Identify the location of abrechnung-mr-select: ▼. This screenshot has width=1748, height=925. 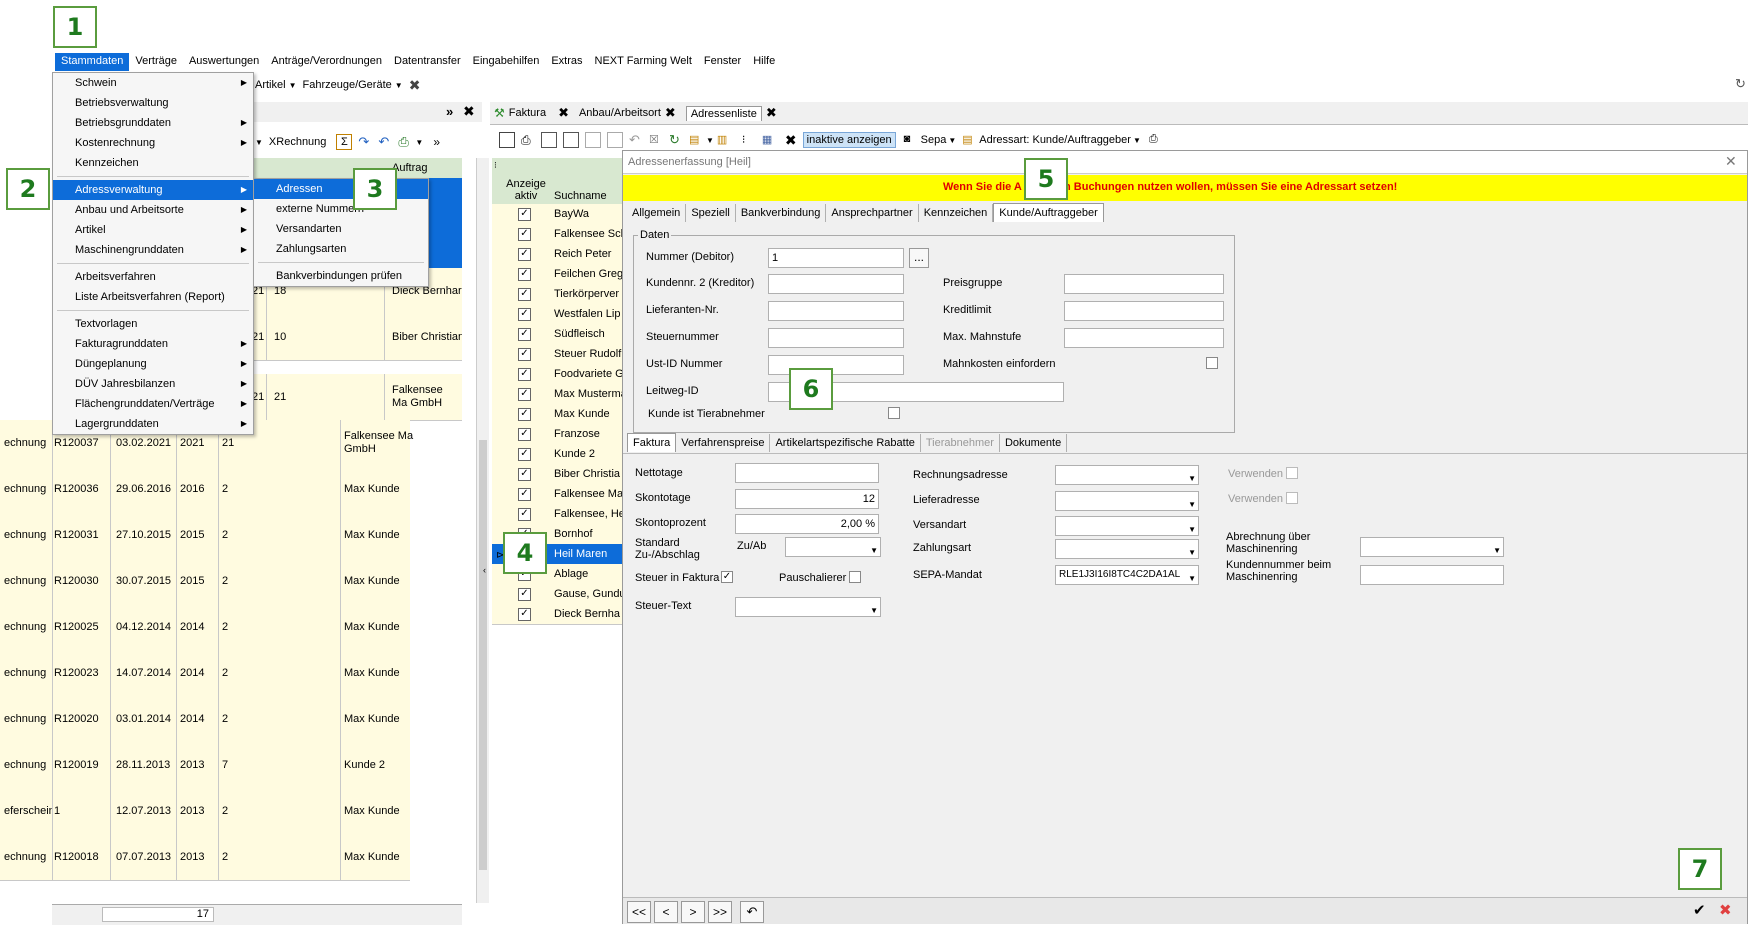
(1432, 547).